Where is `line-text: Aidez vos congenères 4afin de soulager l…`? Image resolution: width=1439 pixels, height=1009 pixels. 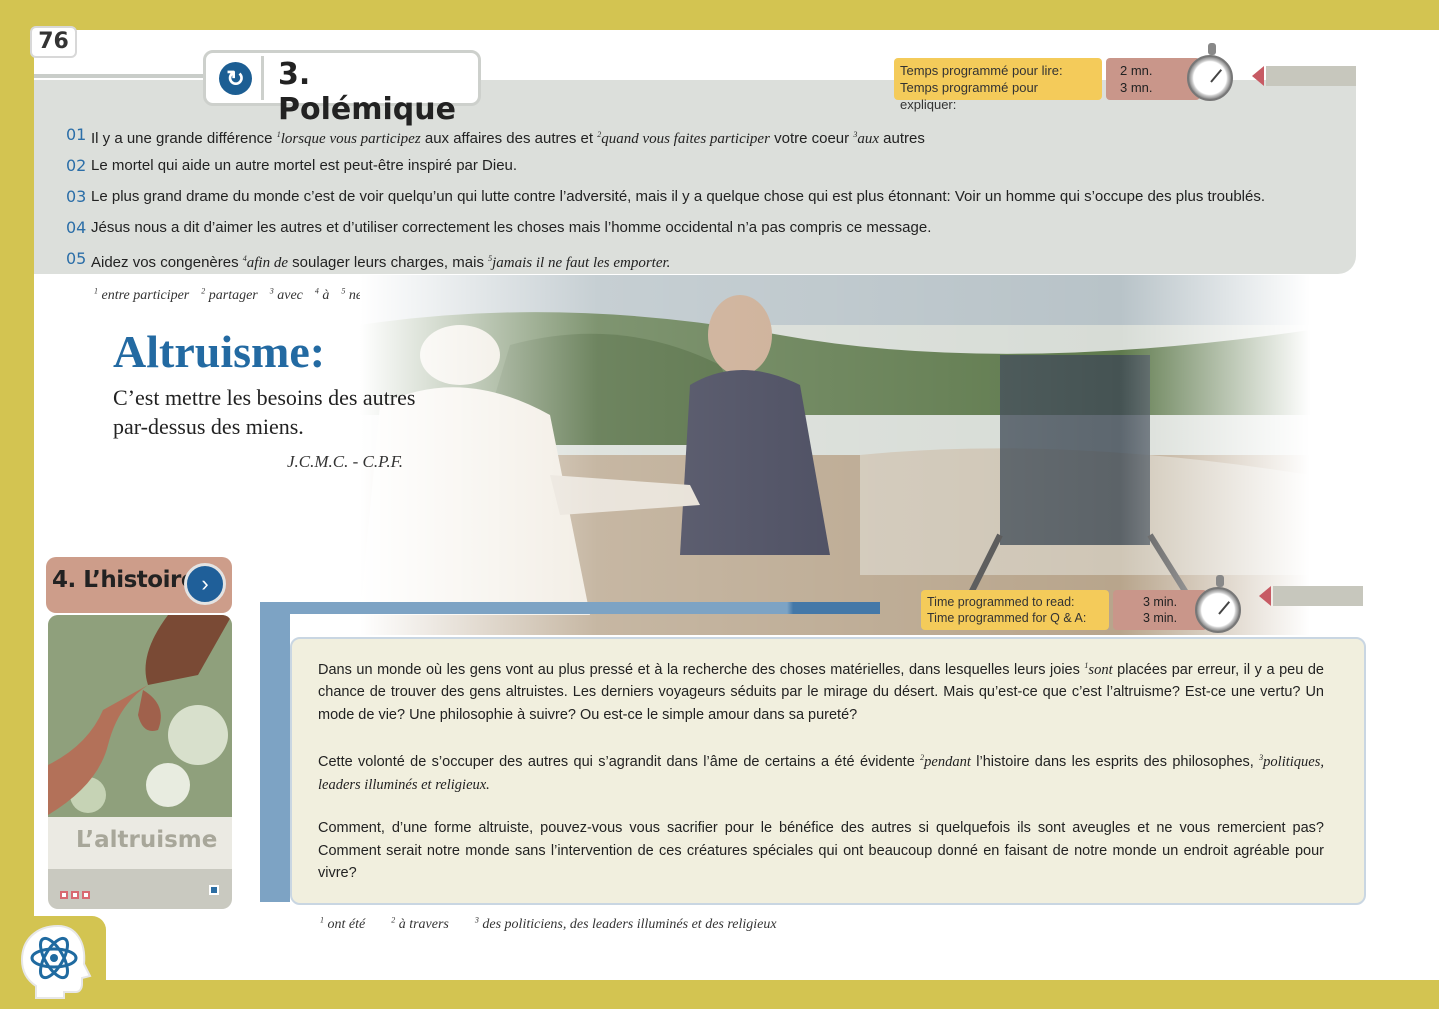
line-text: Aidez vos congenères 4afin de soulager l… is located at coordinates (380, 261).